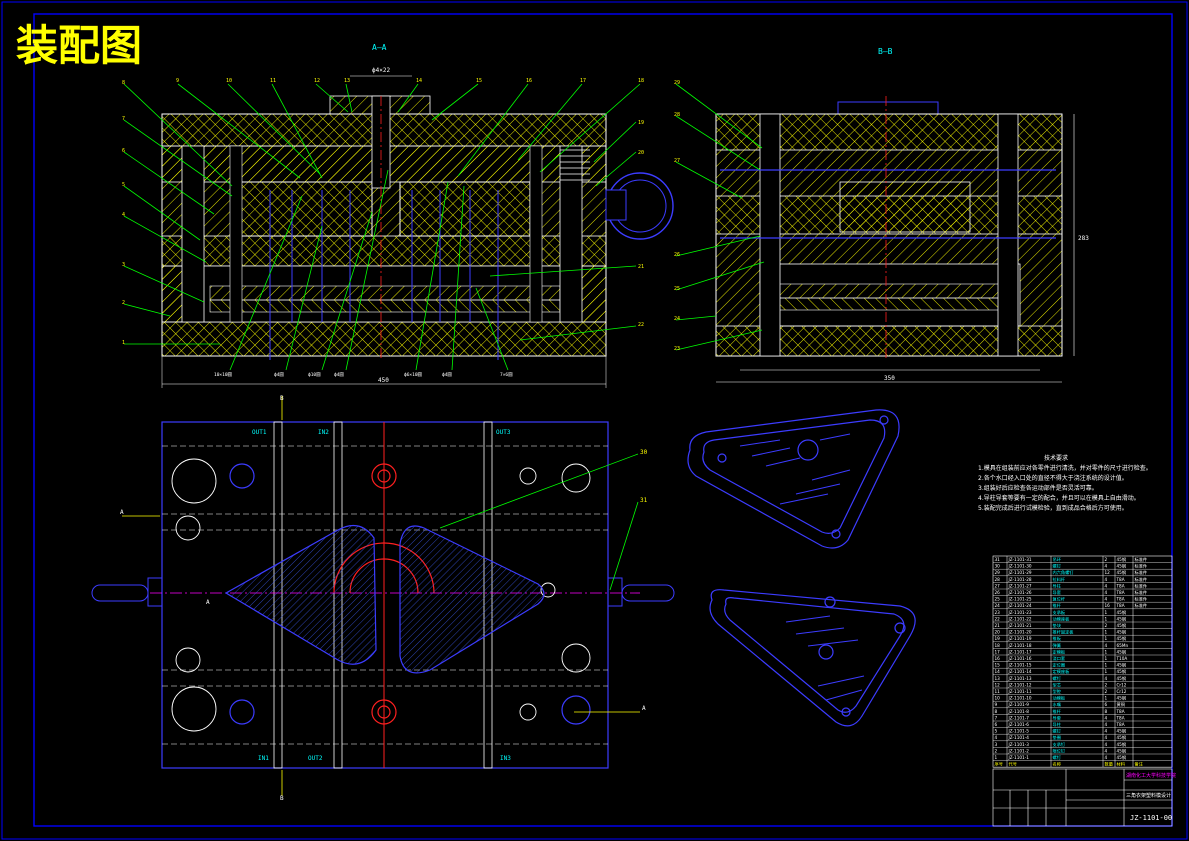  Describe the element at coordinates (317, 81) in the screenshot. I see `callout-12: 12` at that location.